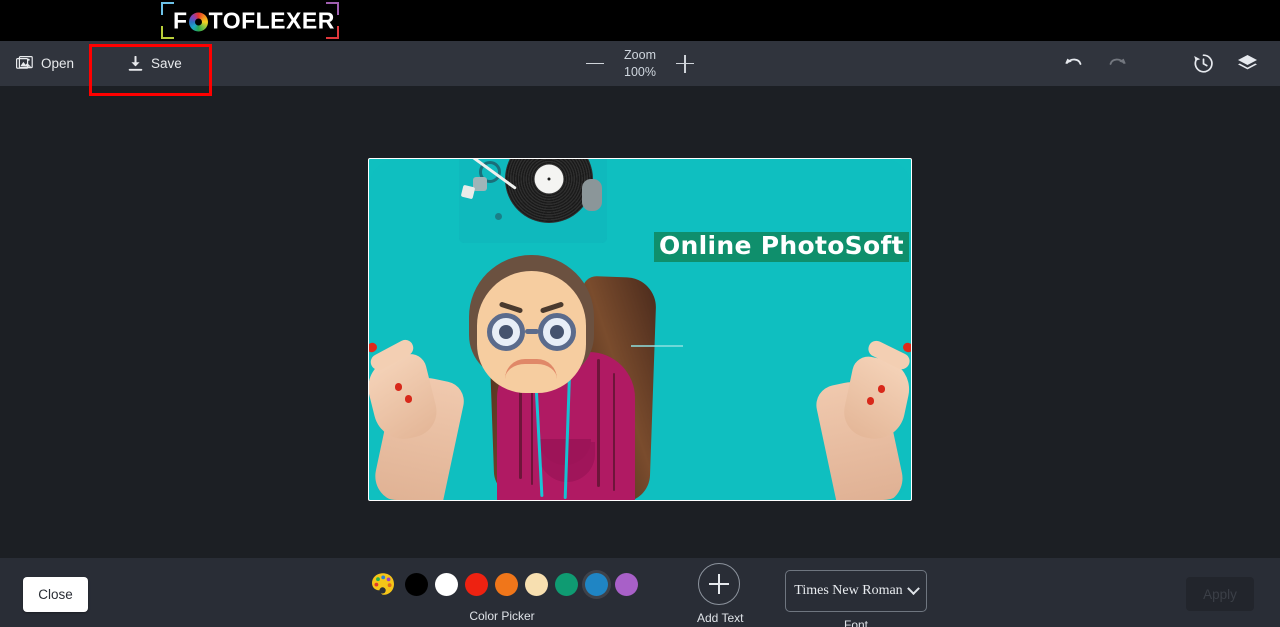 This screenshot has width=1280, height=627. I want to click on palette-icon, so click(383, 584).